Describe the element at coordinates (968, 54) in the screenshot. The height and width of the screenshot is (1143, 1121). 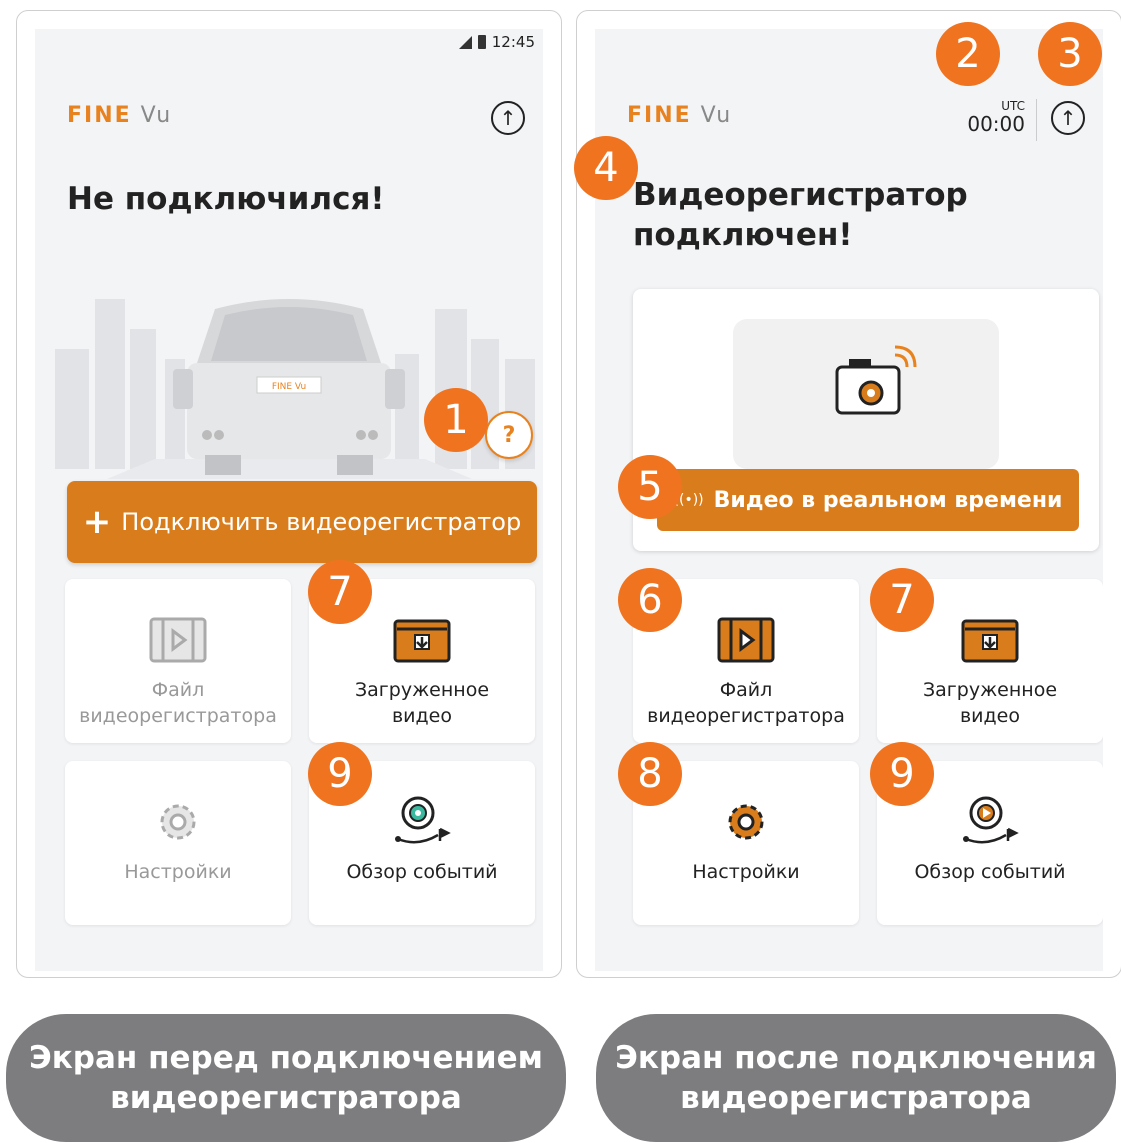
I see `callout-marker-2: 2` at that location.